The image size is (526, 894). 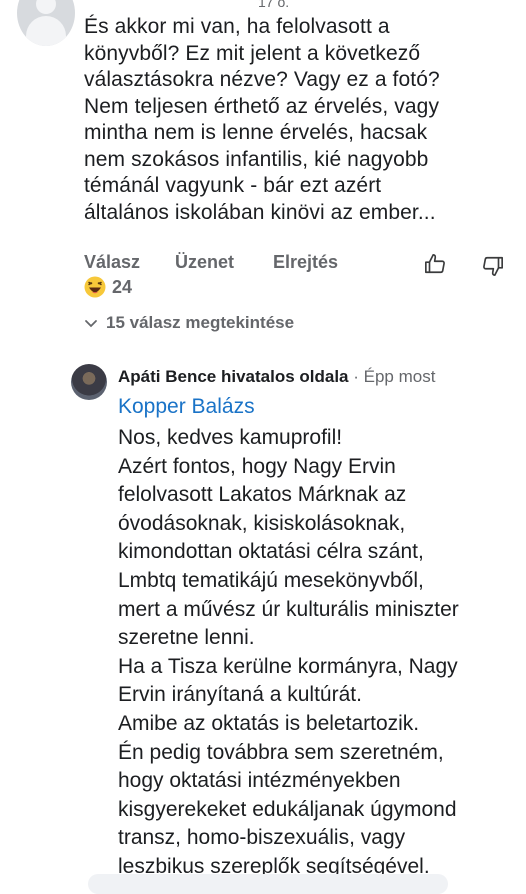 I want to click on mention-link: Kopper Balázs, so click(x=186, y=407).